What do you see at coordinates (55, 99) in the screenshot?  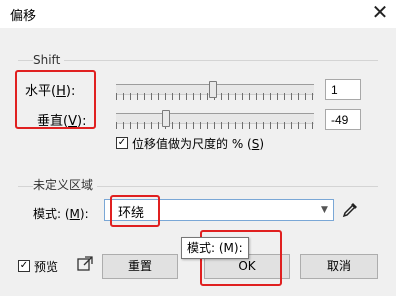 I see `labels-highlight` at bounding box center [55, 99].